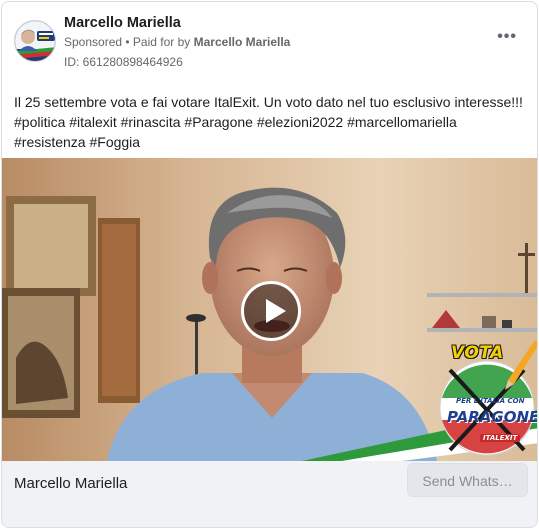 This screenshot has width=539, height=530. What do you see at coordinates (242, 42) in the screenshot?
I see `paid-for-name: Marcello Mariella` at bounding box center [242, 42].